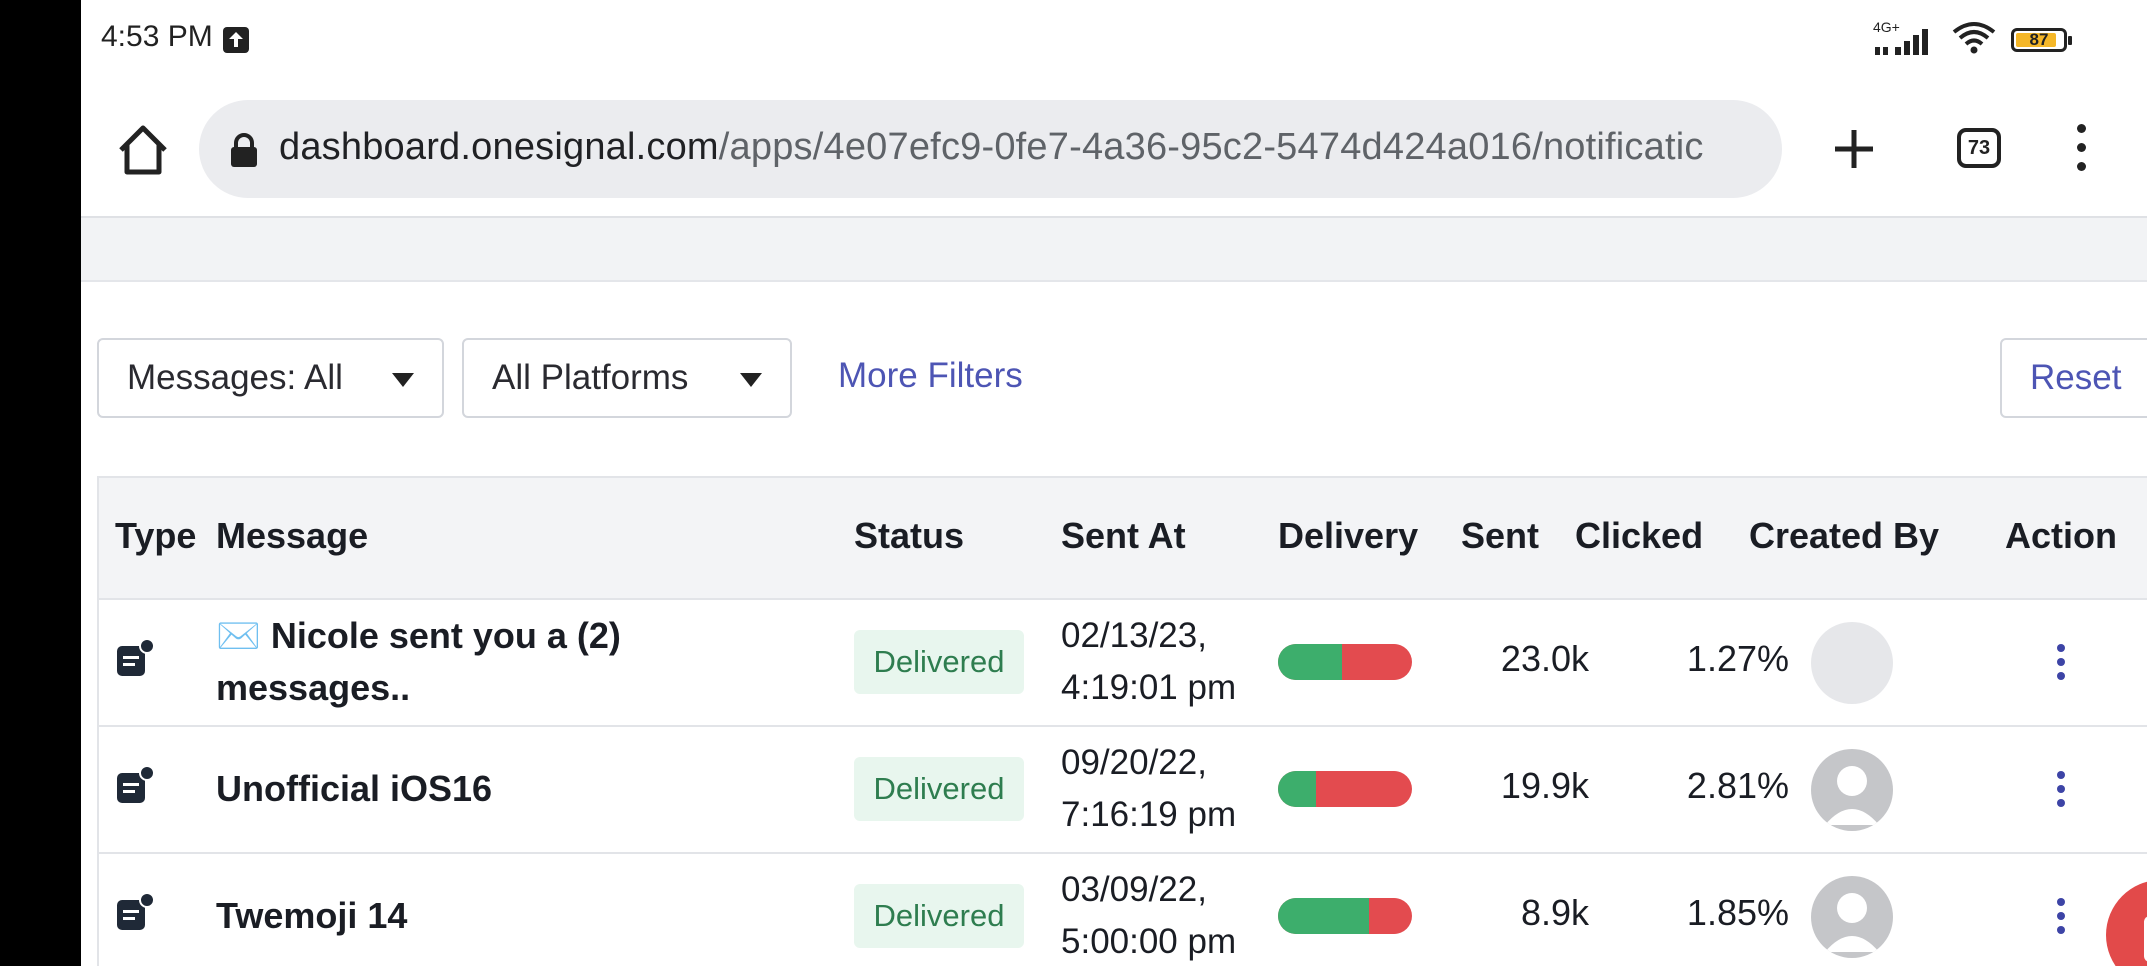 This screenshot has height=966, width=2147. Describe the element at coordinates (157, 36) in the screenshot. I see `status-time: 4:53 PM` at that location.